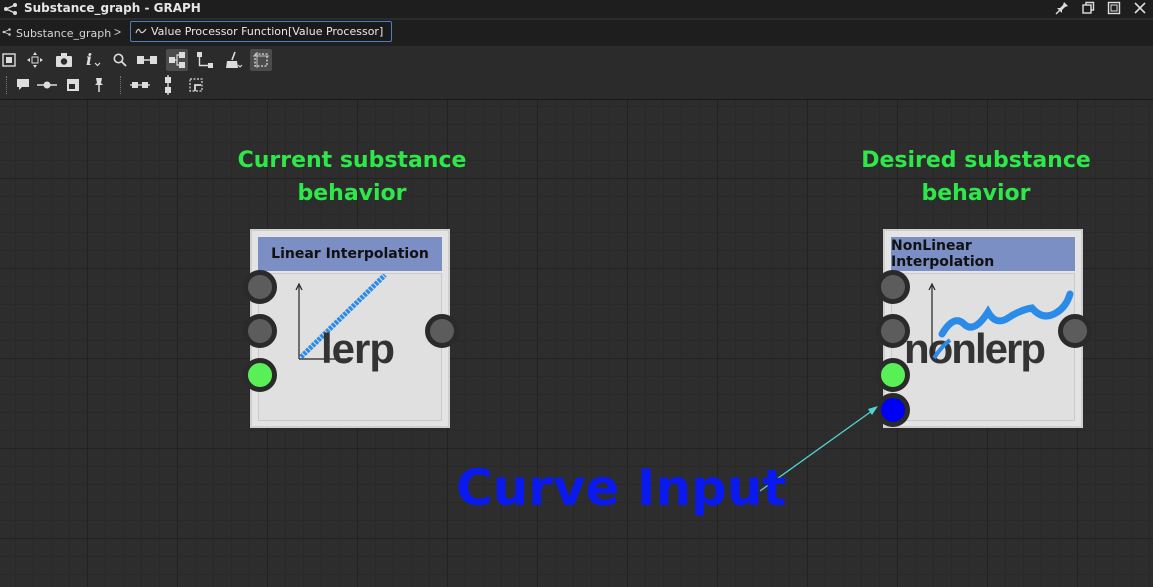 This screenshot has height=587, width=1153. What do you see at coordinates (983, 347) in the screenshot?
I see `node-thumbnail: nonlerp` at bounding box center [983, 347].